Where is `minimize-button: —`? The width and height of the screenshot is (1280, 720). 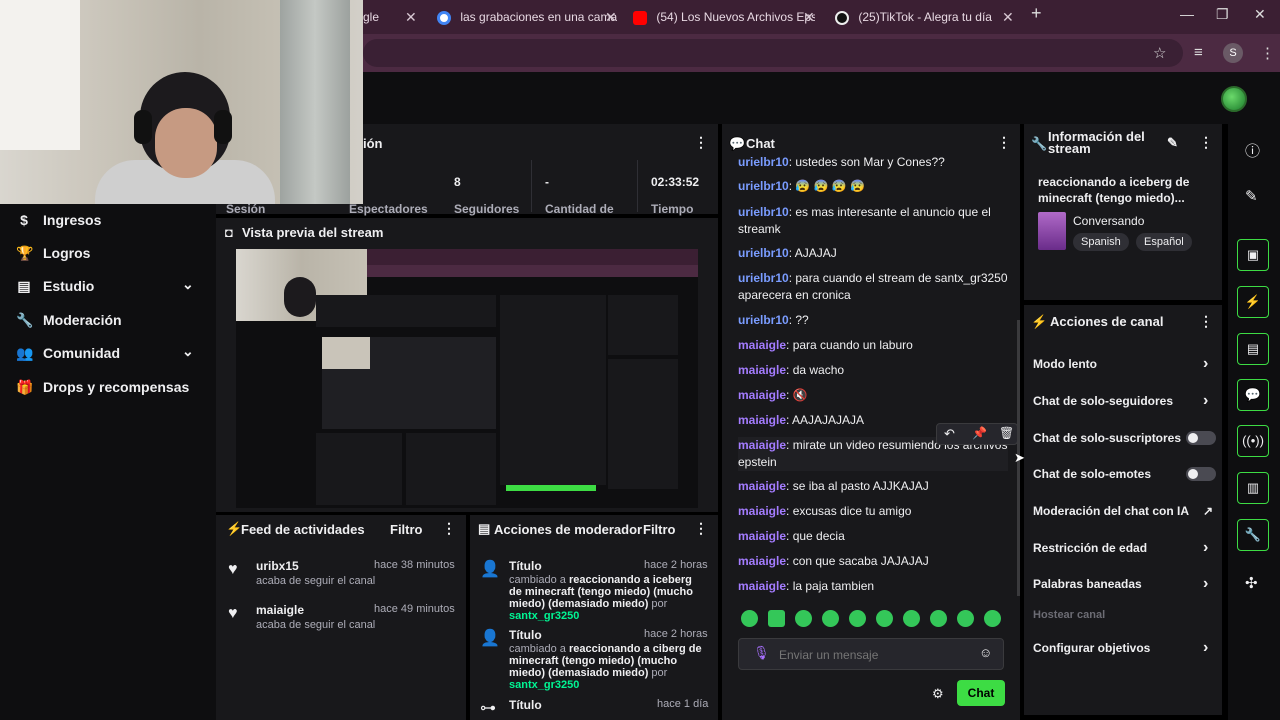
minimize-button: — is located at coordinates (1187, 14).